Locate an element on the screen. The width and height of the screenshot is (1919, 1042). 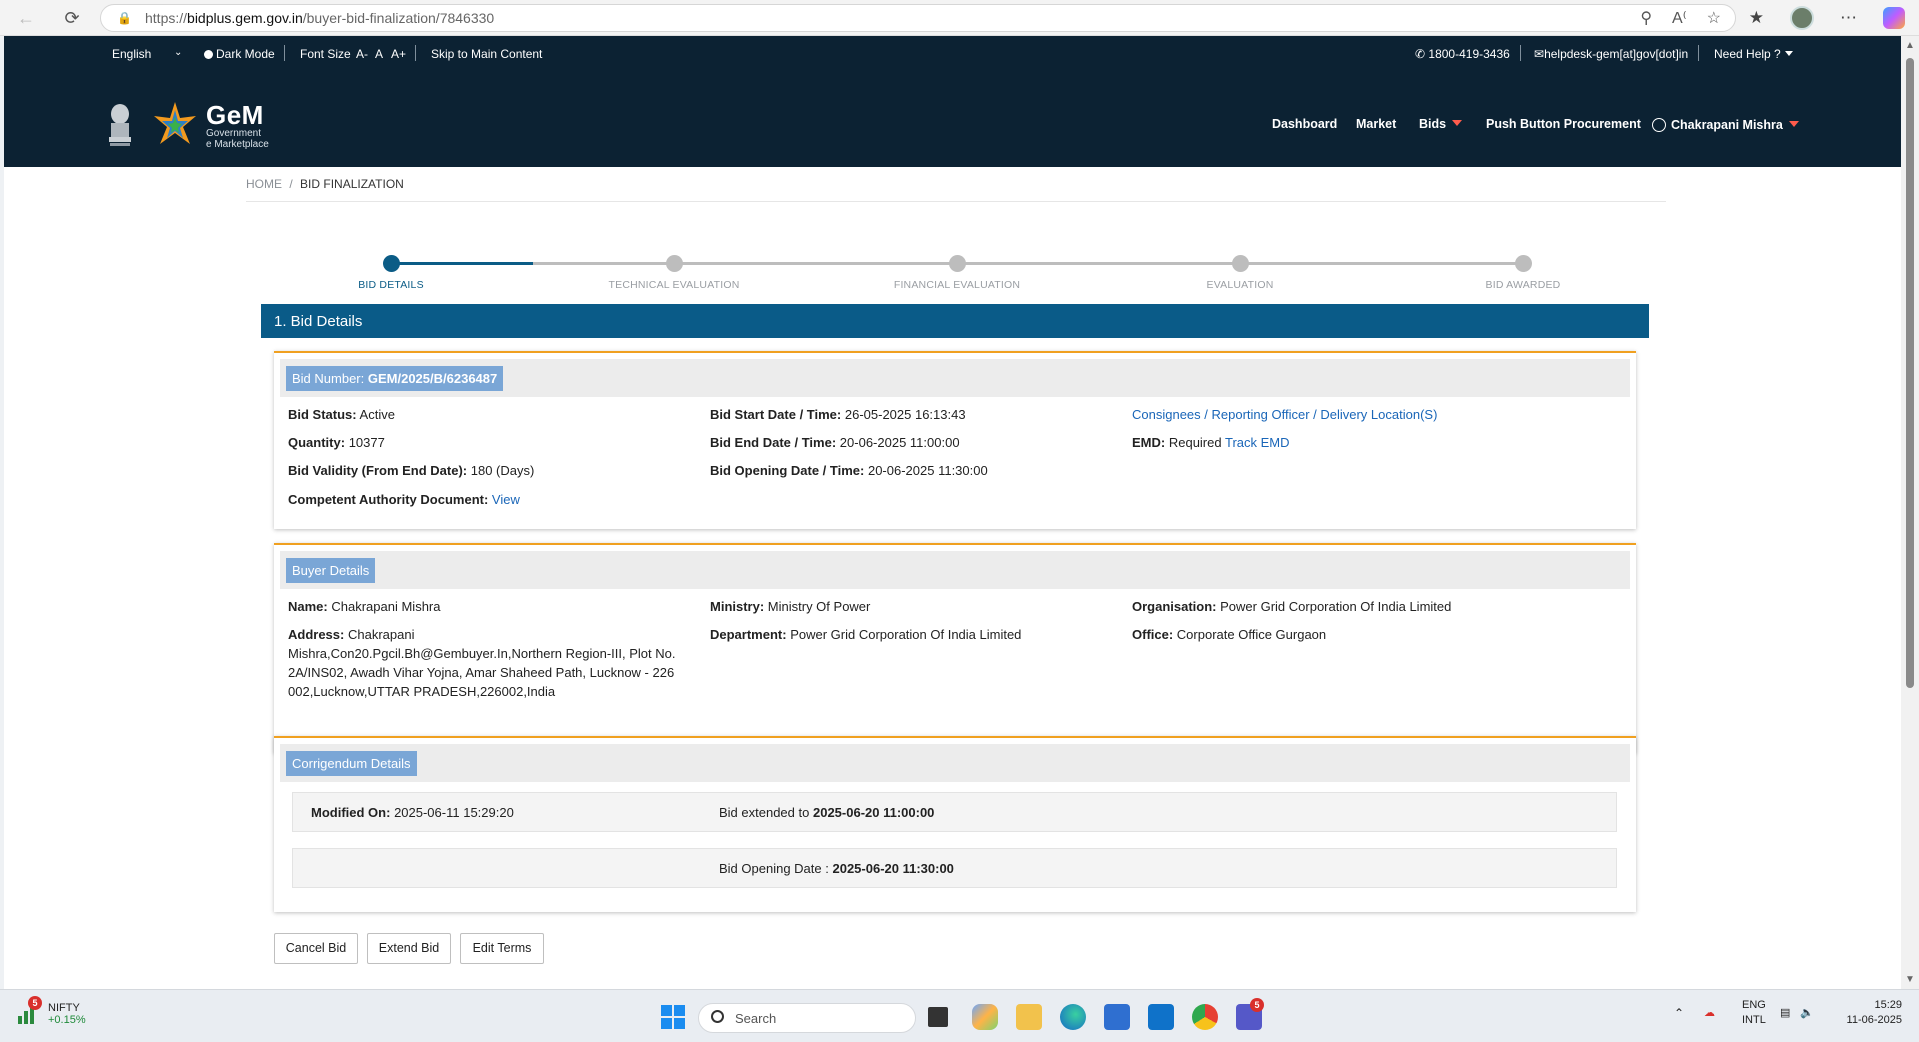
lock-icon: 🔒 is located at coordinates (124, 18).